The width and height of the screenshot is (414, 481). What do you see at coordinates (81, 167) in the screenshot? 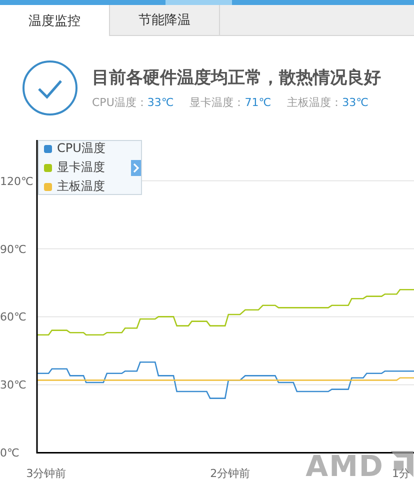
I see `legend-label: 显卡温度` at bounding box center [81, 167].